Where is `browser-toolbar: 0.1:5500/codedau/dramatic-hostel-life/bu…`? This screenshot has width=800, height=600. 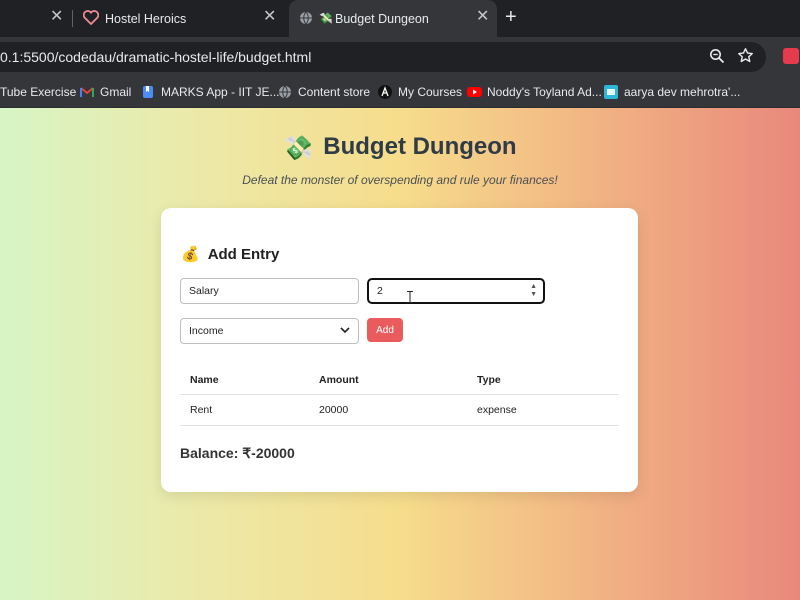
browser-toolbar: 0.1:5500/codedau/dramatic-hostel-life/bu… is located at coordinates (400, 56).